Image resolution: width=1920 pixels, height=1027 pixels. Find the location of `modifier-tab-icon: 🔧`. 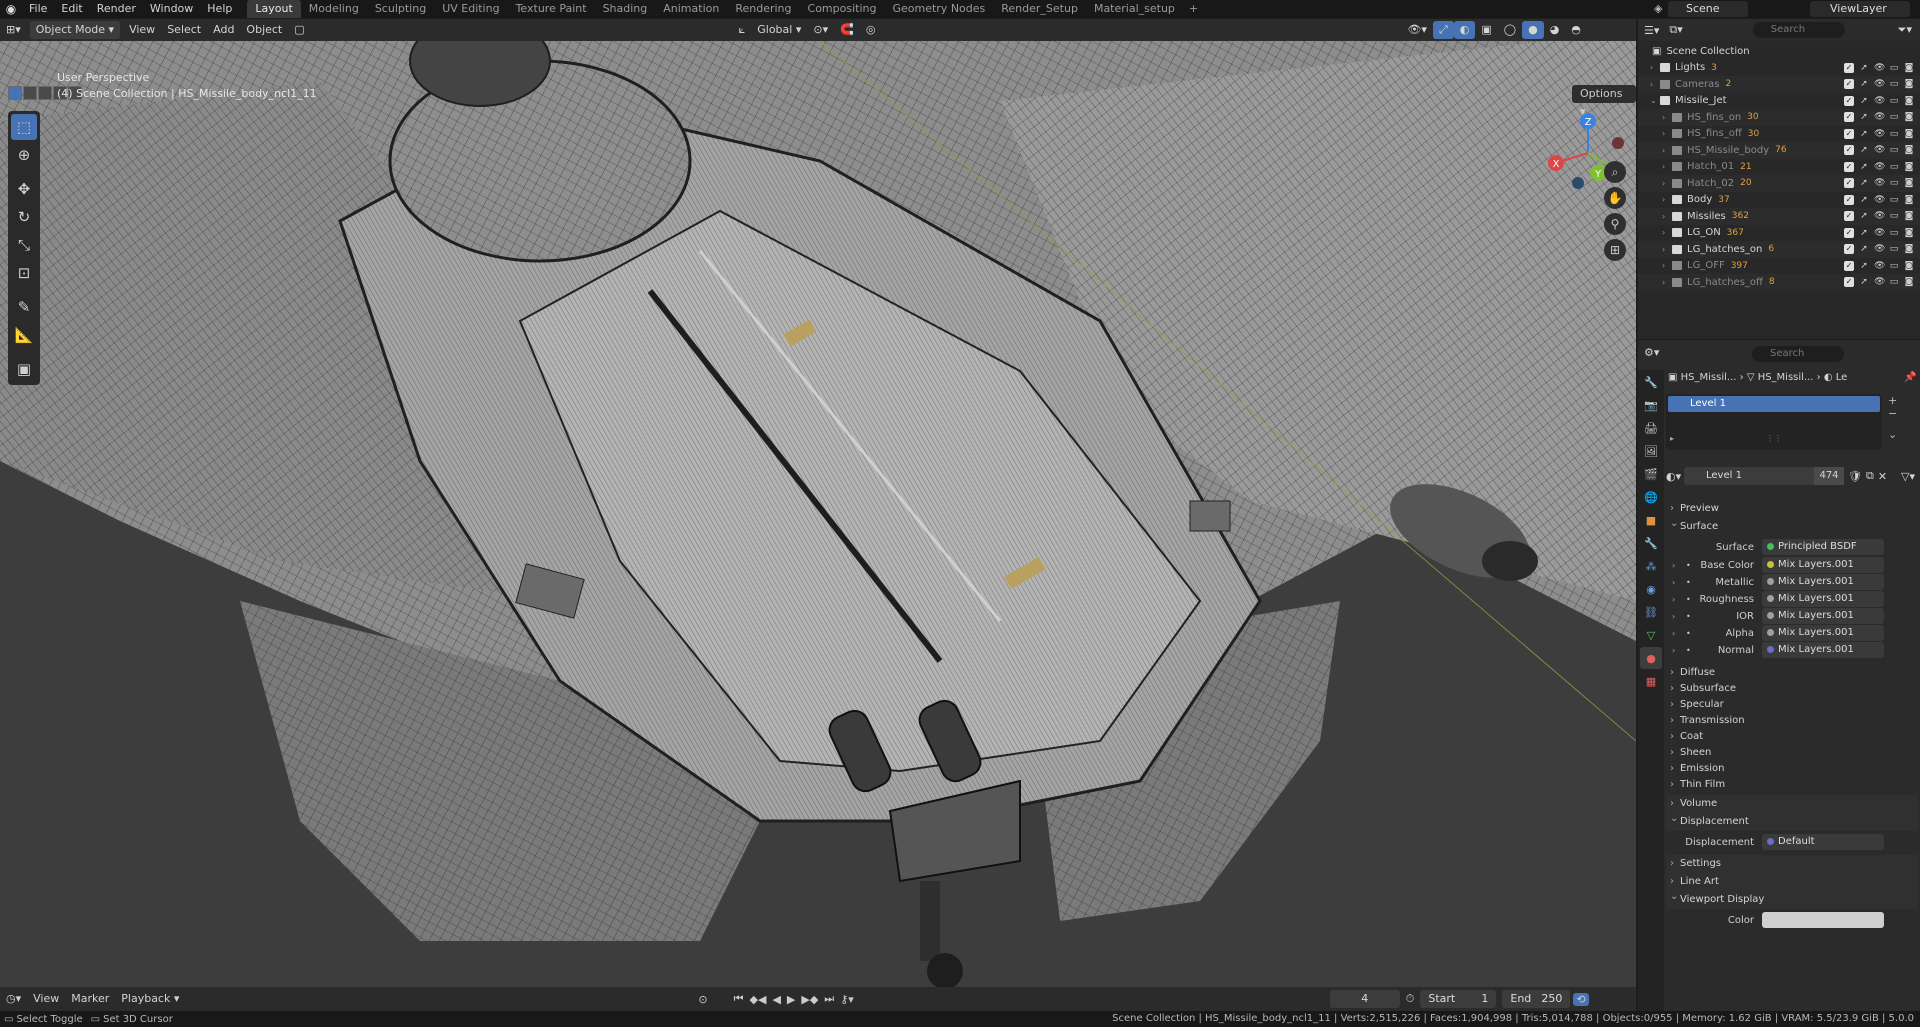

modifier-tab-icon: 🔧 is located at coordinates (1651, 543).